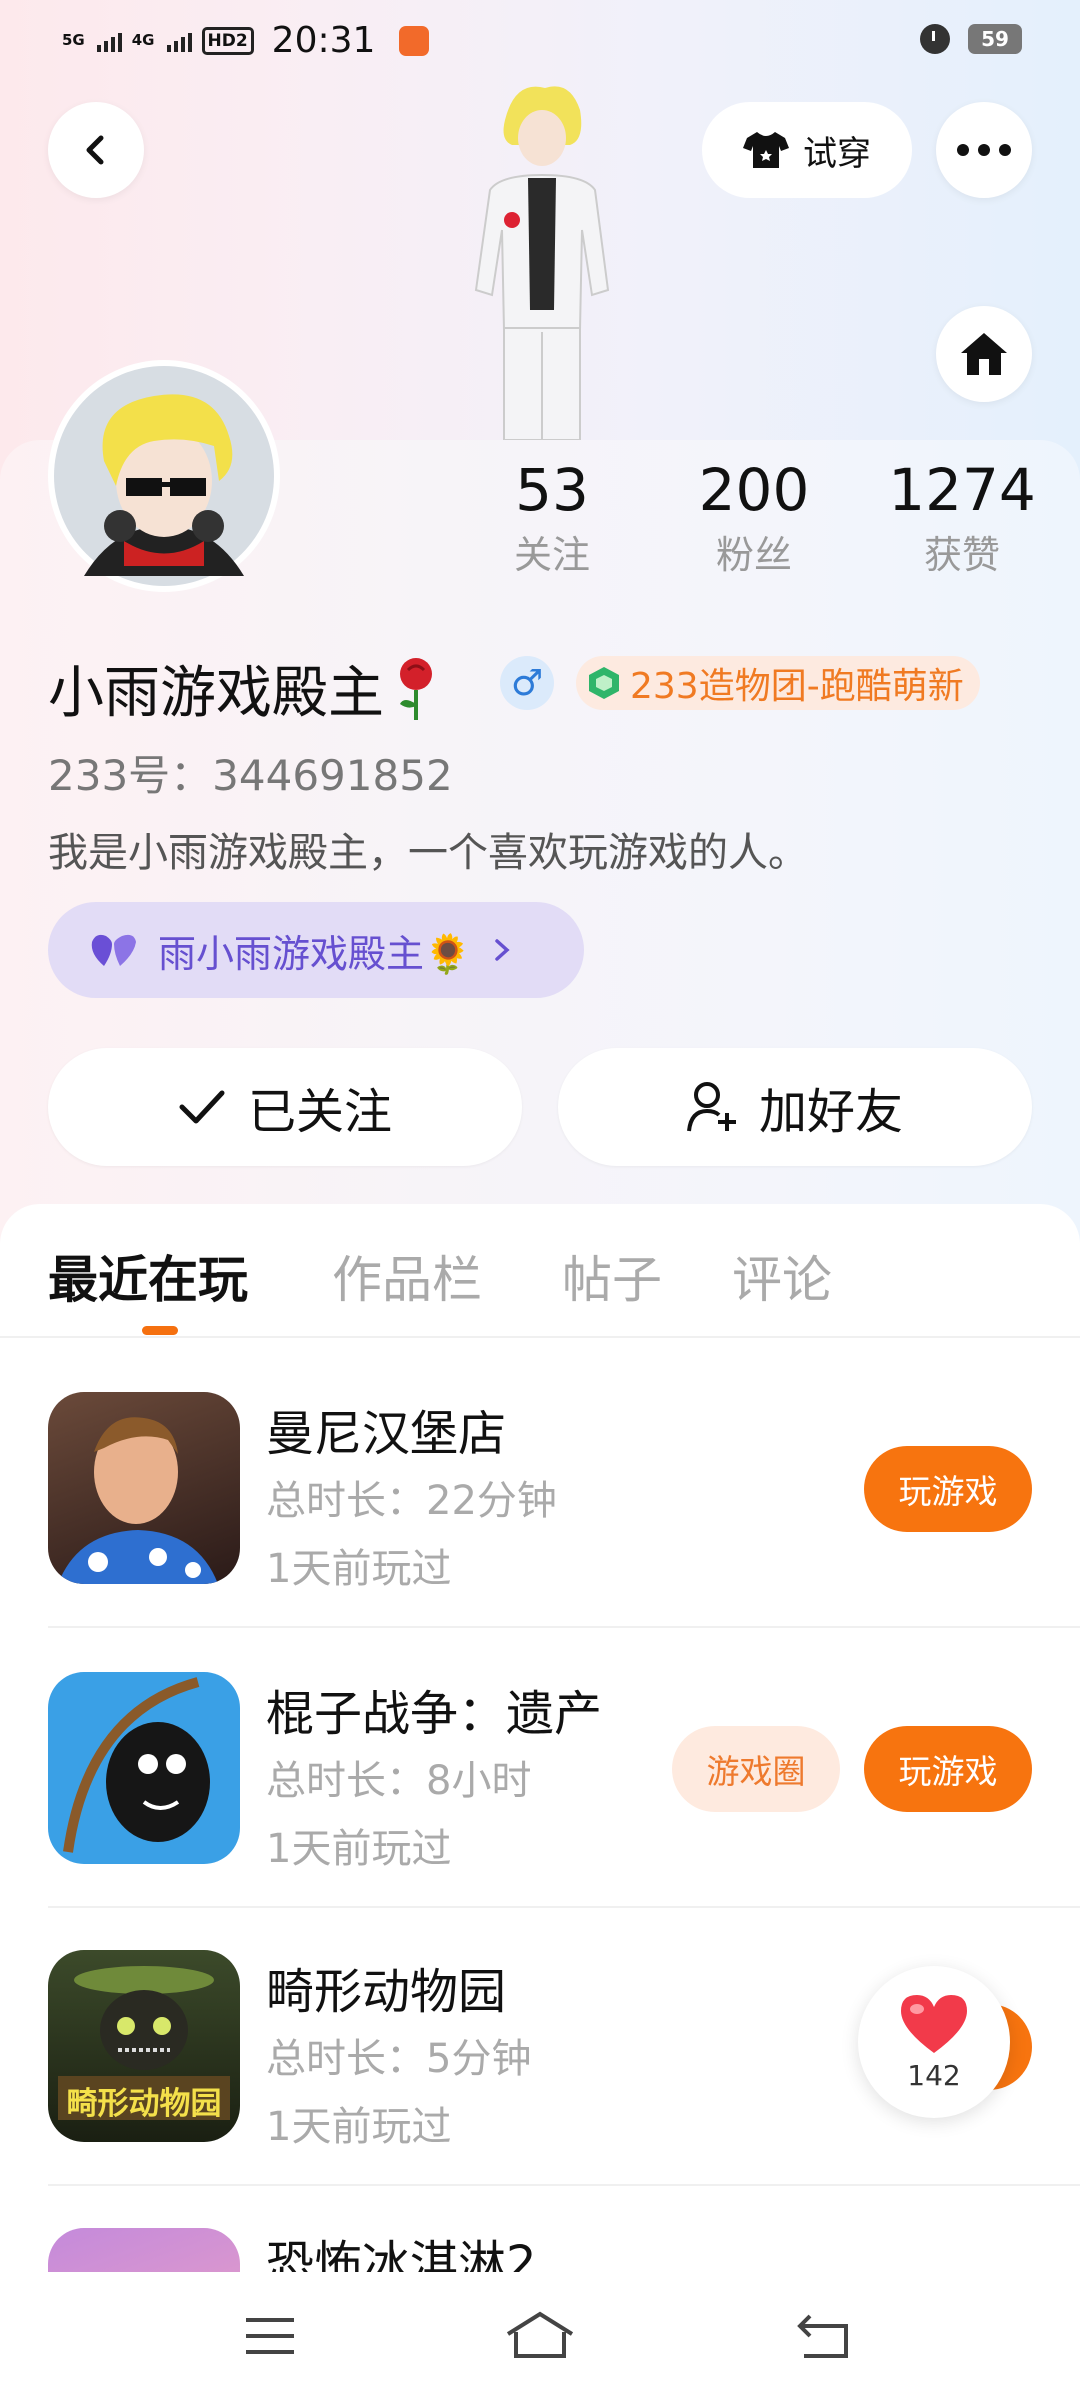 This screenshot has width=1080, height=2400. Describe the element at coordinates (527, 683) in the screenshot. I see `gender-male-icon: ♂` at that location.